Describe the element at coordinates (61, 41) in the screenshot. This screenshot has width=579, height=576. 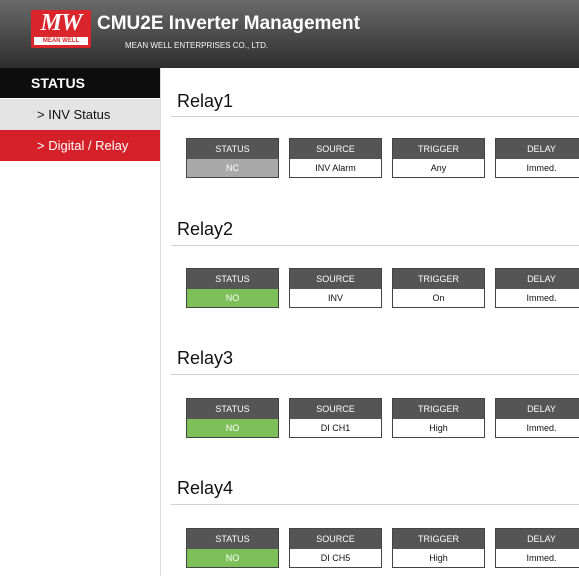
I see `logo-brand-text: MEAN WELL` at that location.